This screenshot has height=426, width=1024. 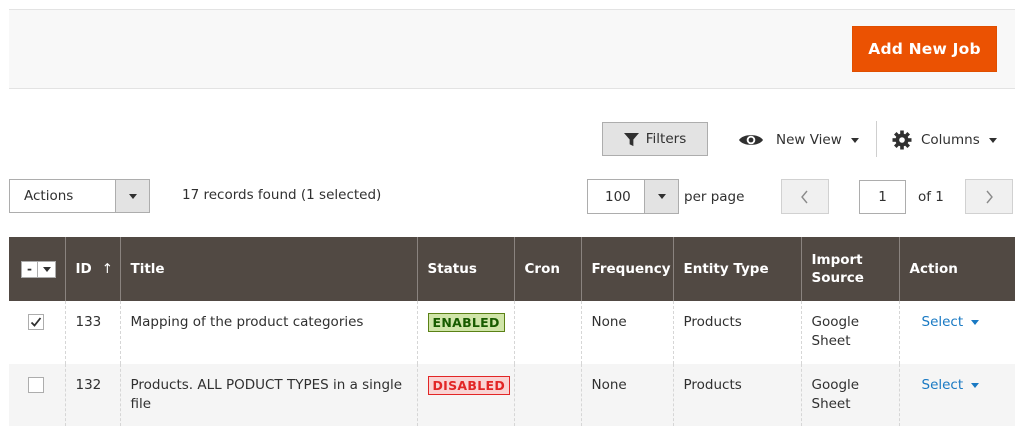 I want to click on chevron-left-icon, so click(x=804, y=196).